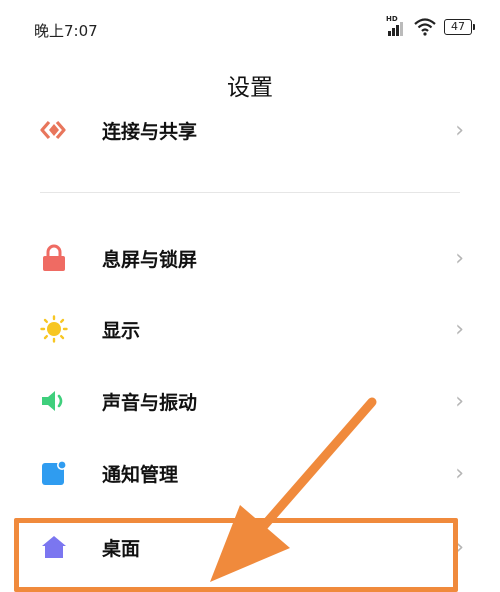  Describe the element at coordinates (425, 27) in the screenshot. I see `wifi-icon` at that location.